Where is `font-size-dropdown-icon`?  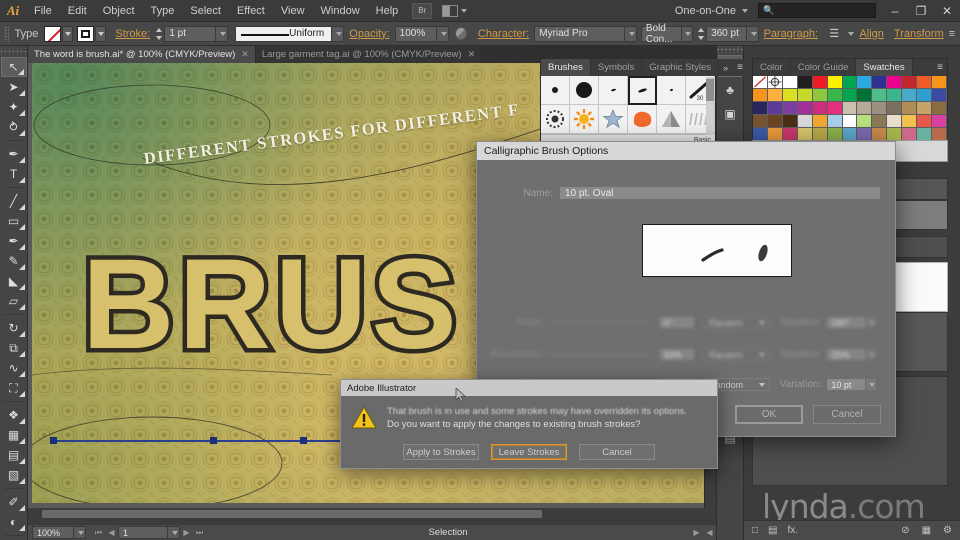 font-size-dropdown-icon is located at coordinates (752, 33).